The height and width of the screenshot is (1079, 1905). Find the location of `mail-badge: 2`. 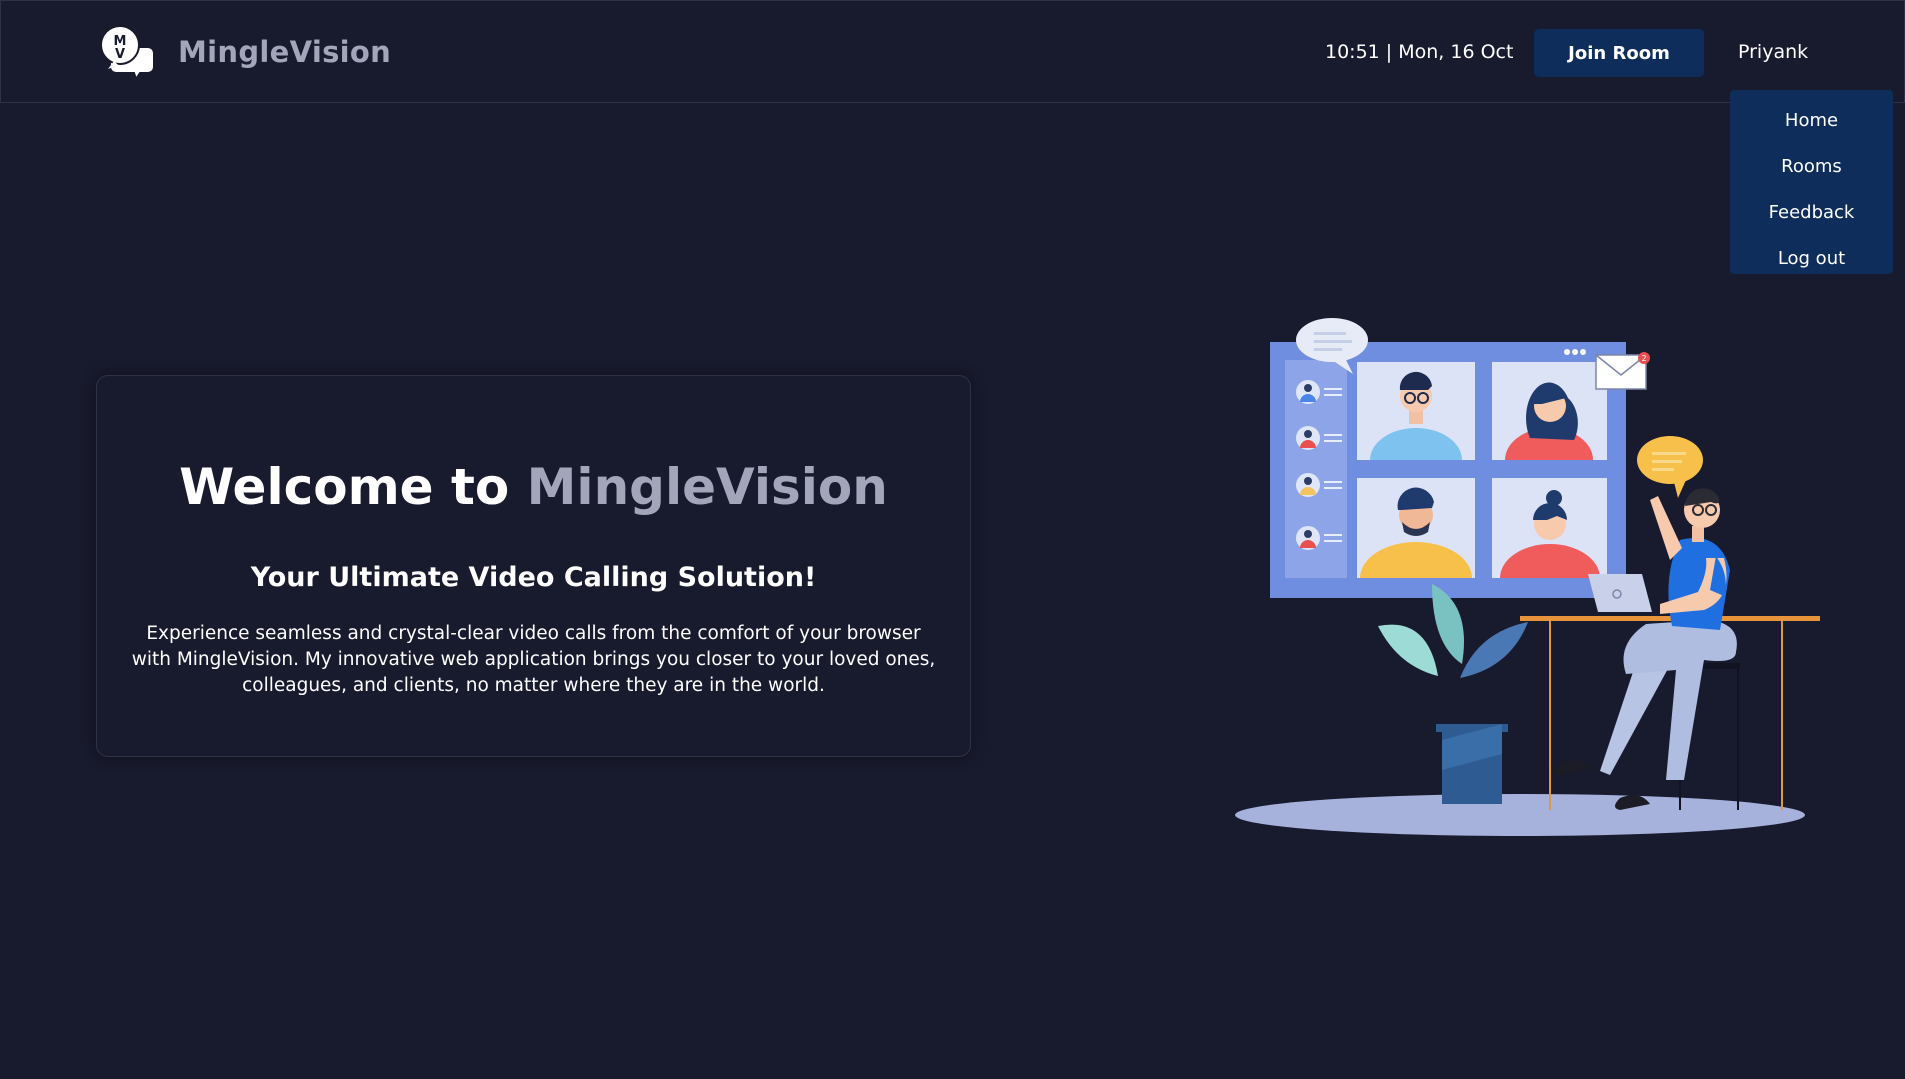

mail-badge: 2 is located at coordinates (1643, 358).